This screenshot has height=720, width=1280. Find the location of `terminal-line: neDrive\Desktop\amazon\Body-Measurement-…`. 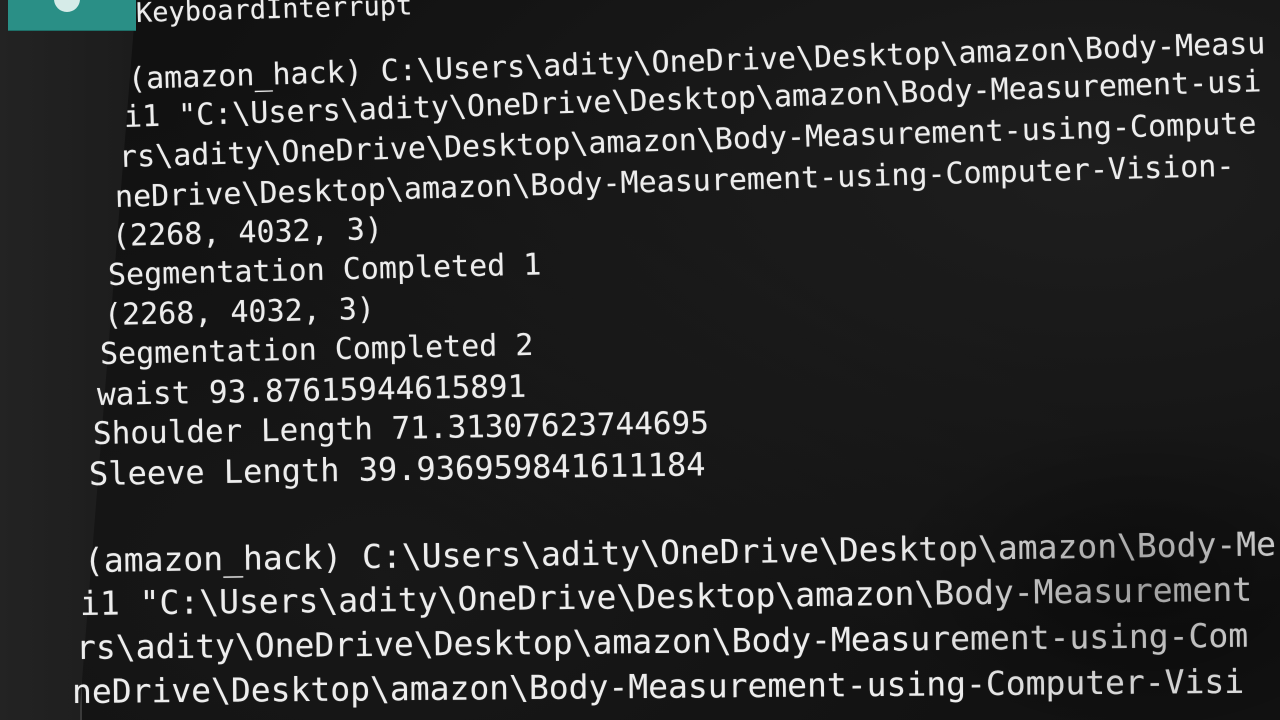

terminal-line: neDrive\Desktop\amazon\Body-Measurement-… is located at coordinates (658, 686).